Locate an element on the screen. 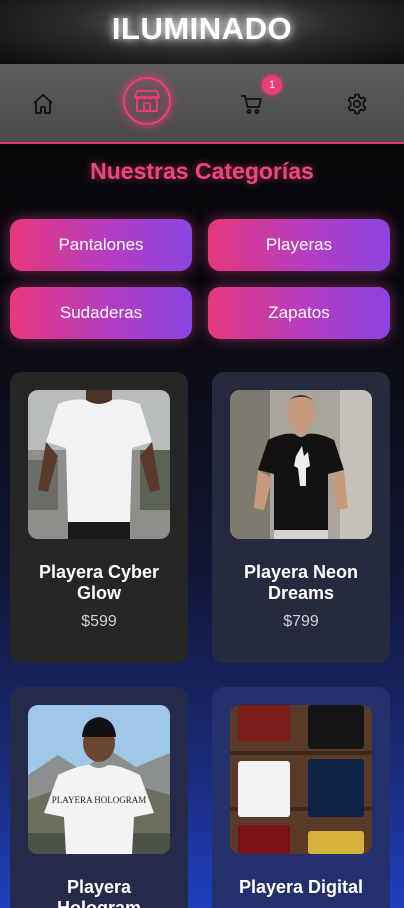  product-card: PLAYERA HOLOGRAM Playera Hologram is located at coordinates (99, 797).